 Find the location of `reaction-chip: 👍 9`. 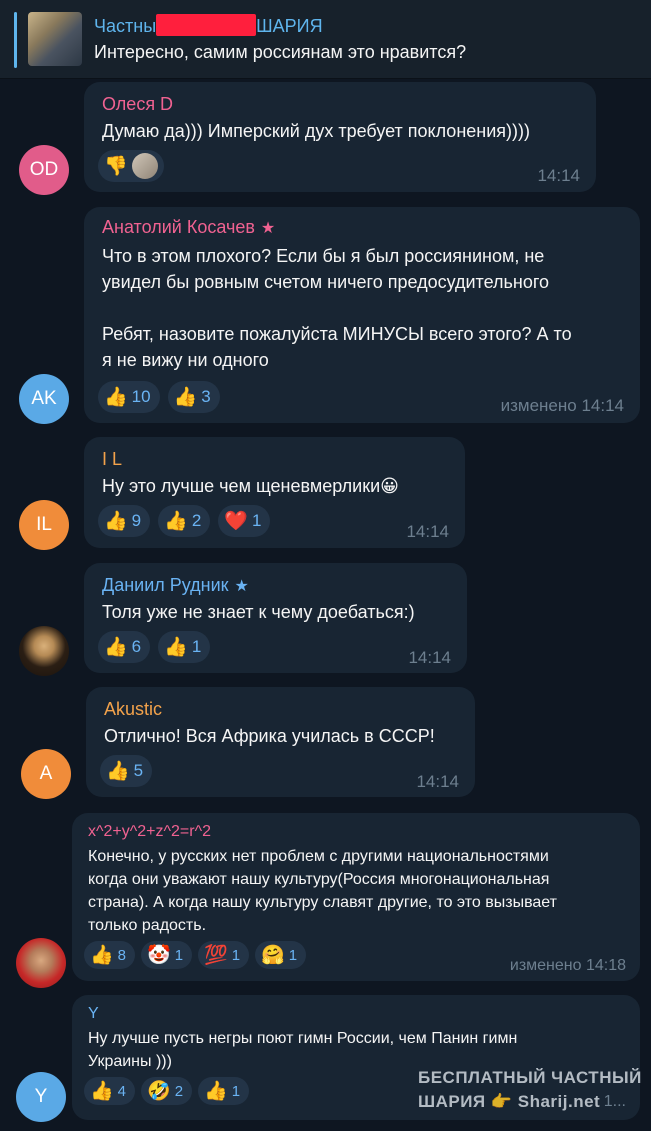

reaction-chip: 👍 9 is located at coordinates (124, 521).